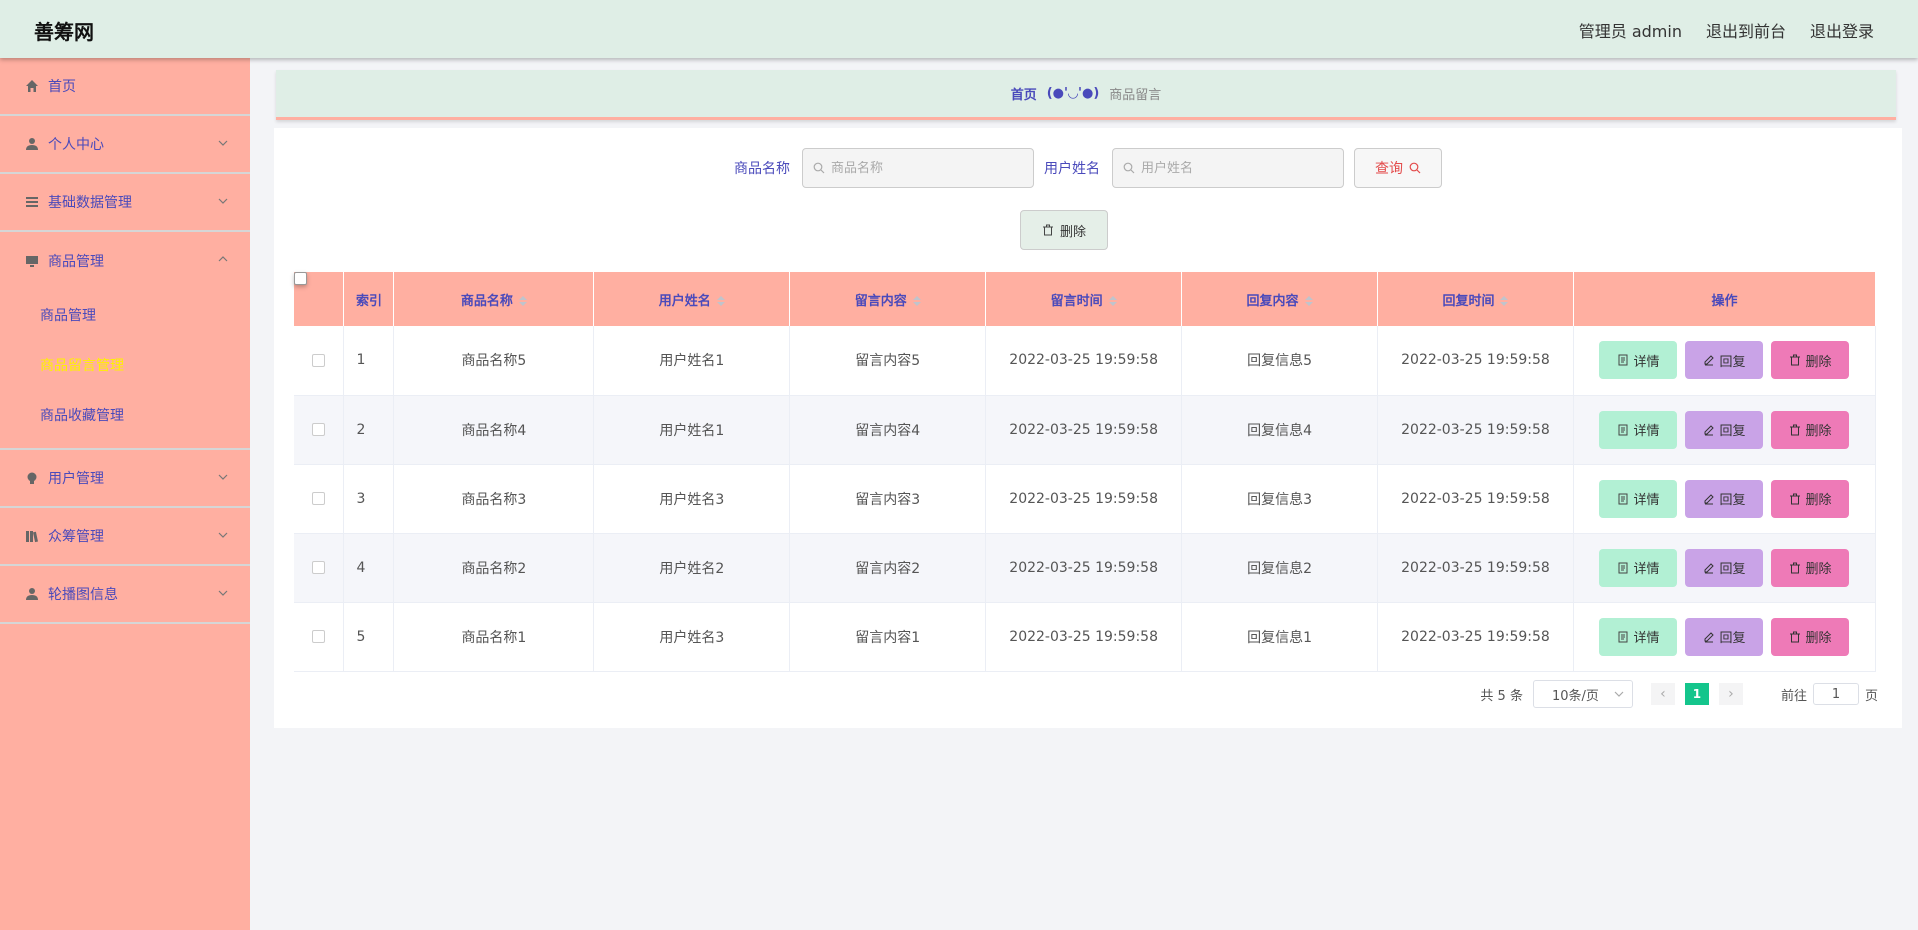  I want to click on submenu-item-product-favorites: 商品收藏管理, so click(125, 415).